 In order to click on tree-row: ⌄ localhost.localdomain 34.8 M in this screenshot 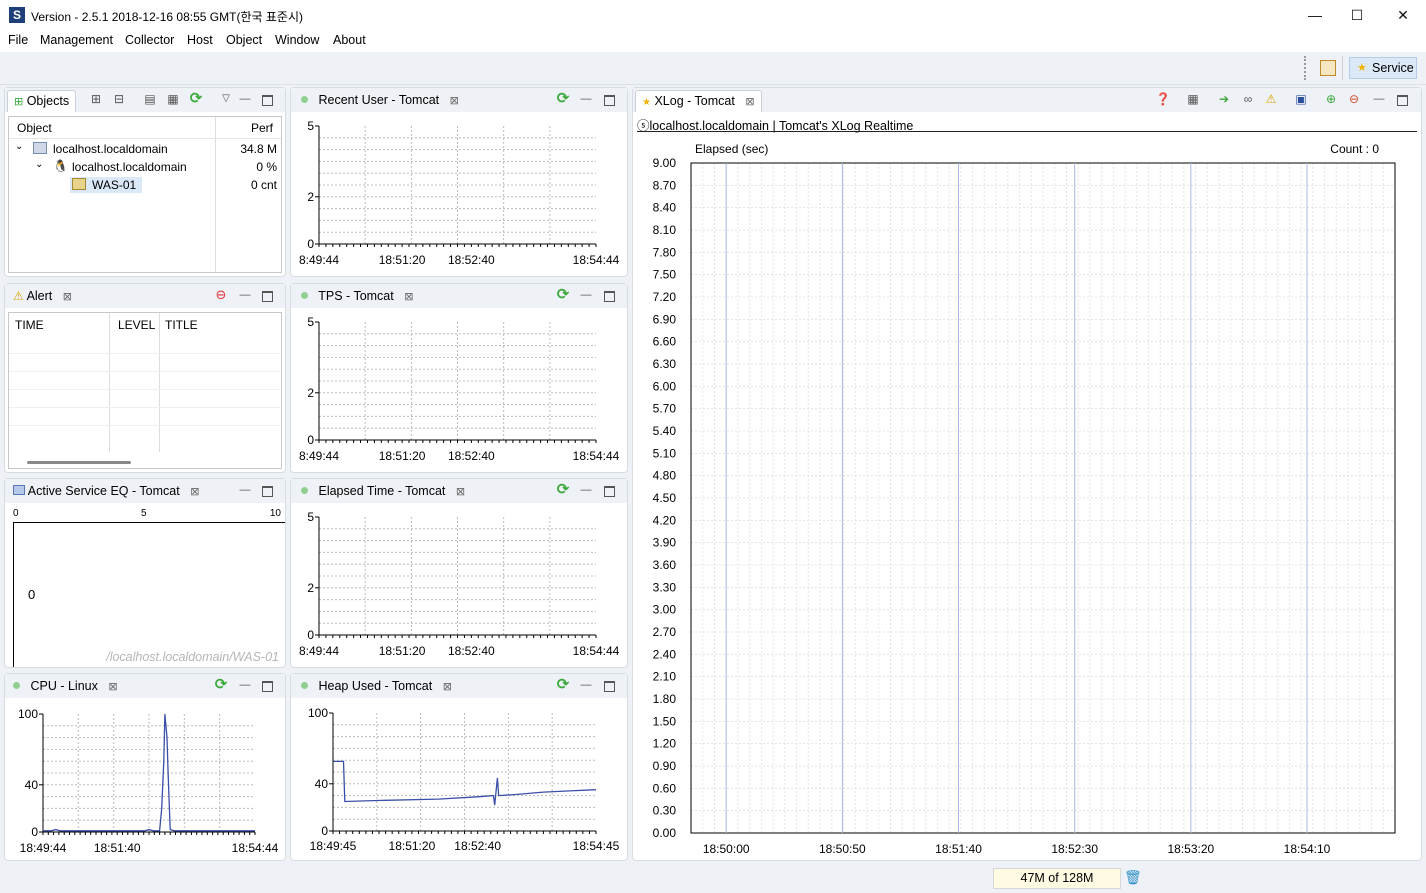, I will do `click(145, 149)`.